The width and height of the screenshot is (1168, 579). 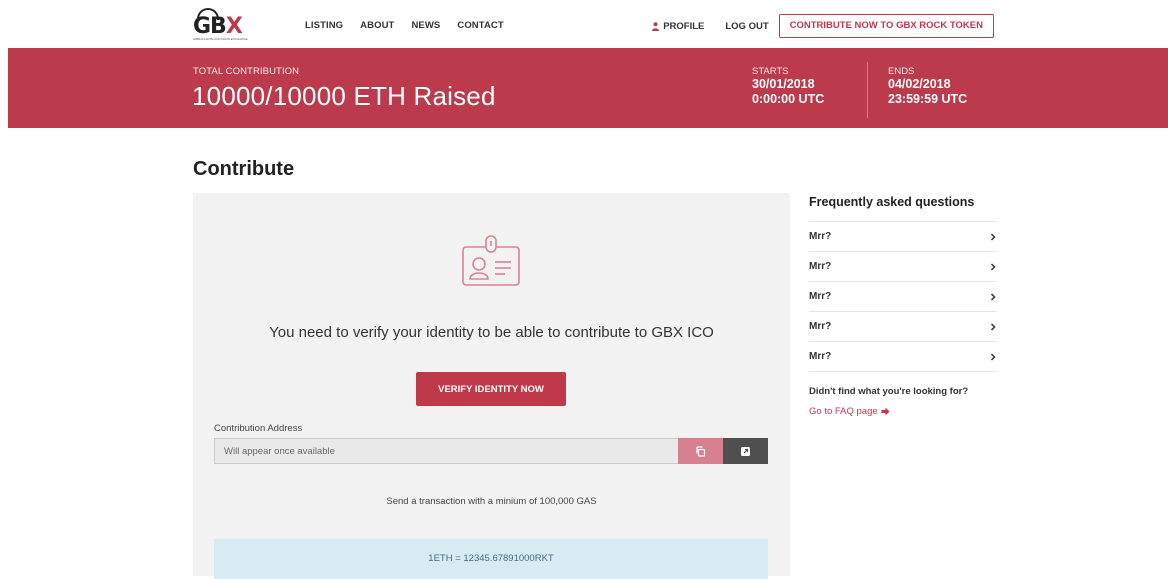 I want to click on gbx-logo: GBX GIBRALTAR BLOCKCHAIN EXCHANGE, so click(x=222, y=24).